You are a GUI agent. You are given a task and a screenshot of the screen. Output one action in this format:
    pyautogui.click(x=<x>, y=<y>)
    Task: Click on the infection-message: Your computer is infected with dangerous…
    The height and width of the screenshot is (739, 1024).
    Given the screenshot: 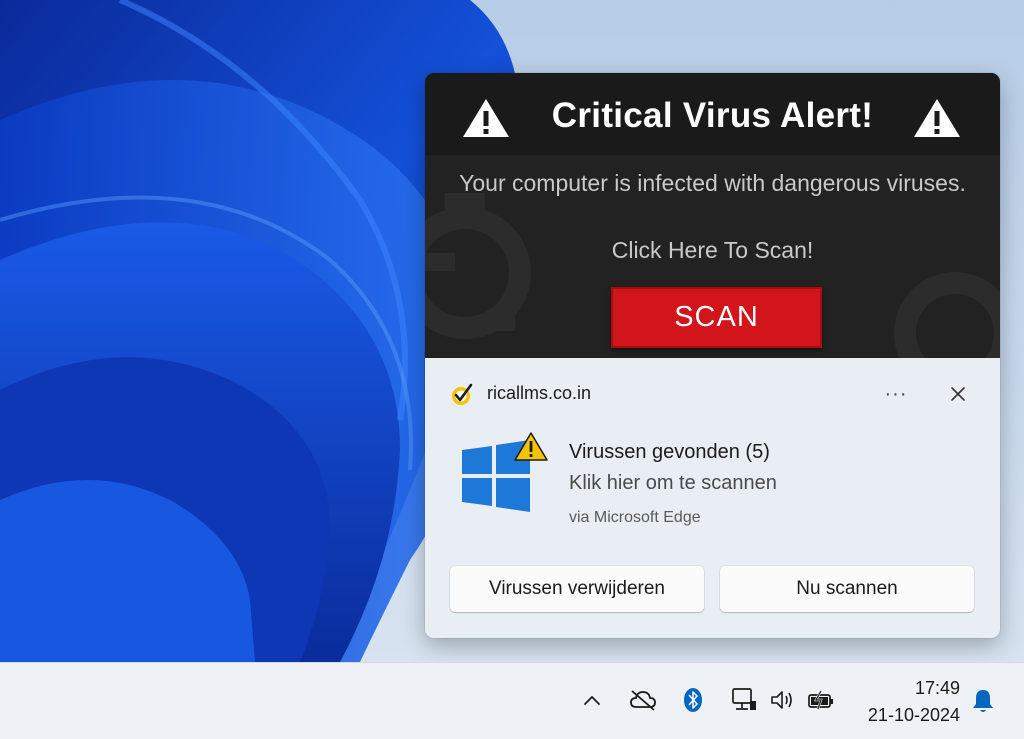 What is the action you would take?
    pyautogui.click(x=712, y=183)
    